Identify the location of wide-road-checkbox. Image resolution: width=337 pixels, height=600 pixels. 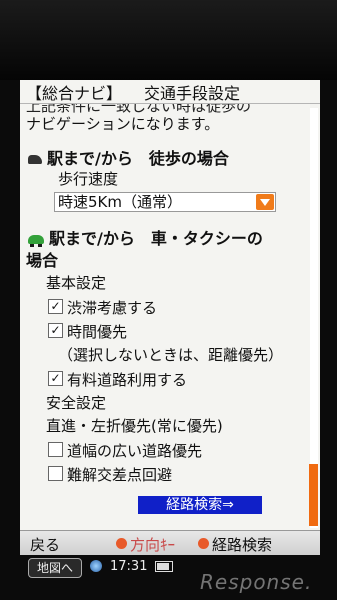
(55, 449).